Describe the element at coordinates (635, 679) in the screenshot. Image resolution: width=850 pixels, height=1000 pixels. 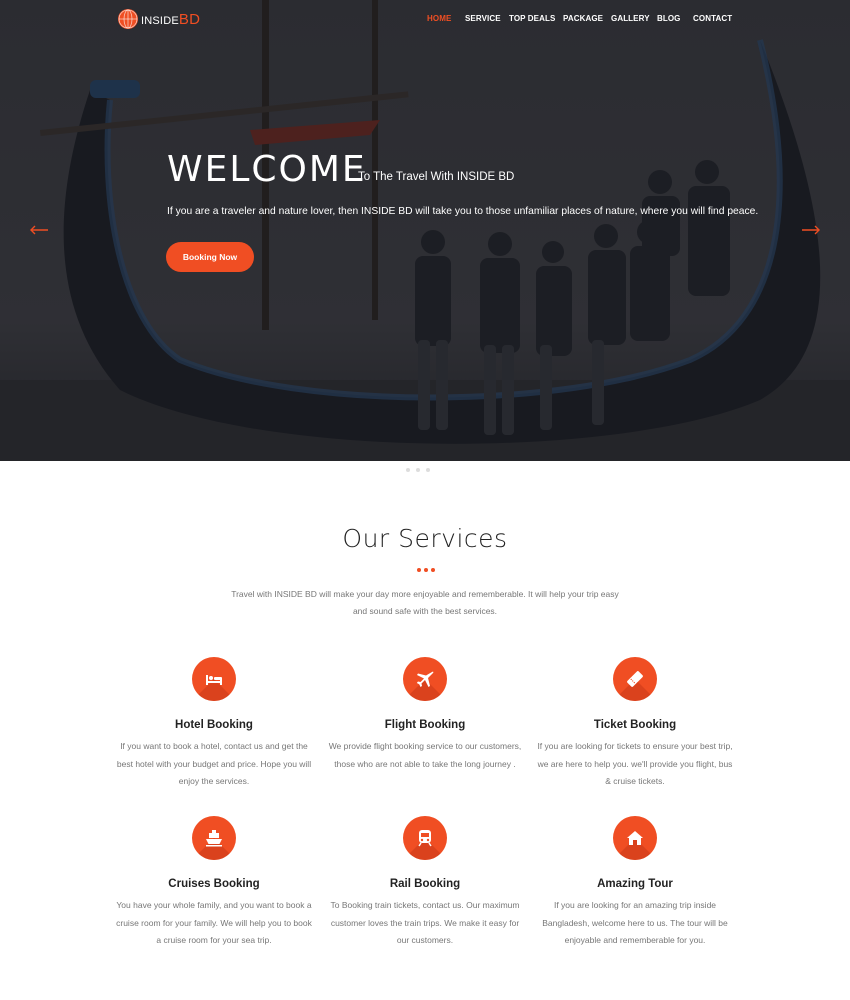
I see `ticket-icon` at that location.